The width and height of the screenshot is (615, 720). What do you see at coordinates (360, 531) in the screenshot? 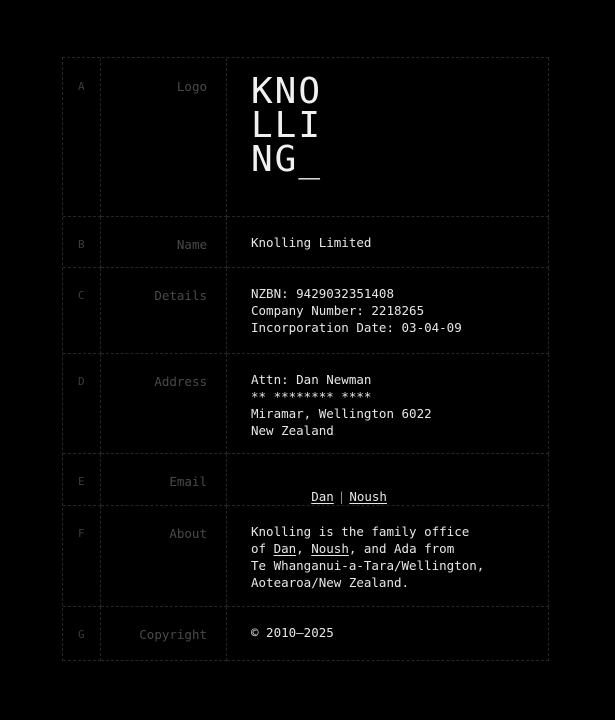
I see `about-line-1: Knolling is the family office` at bounding box center [360, 531].